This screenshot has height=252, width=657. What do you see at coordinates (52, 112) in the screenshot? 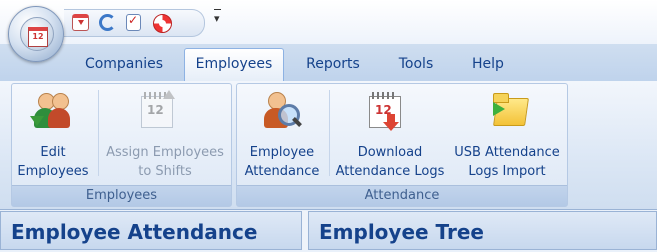
I see `users-edit-icon` at bounding box center [52, 112].